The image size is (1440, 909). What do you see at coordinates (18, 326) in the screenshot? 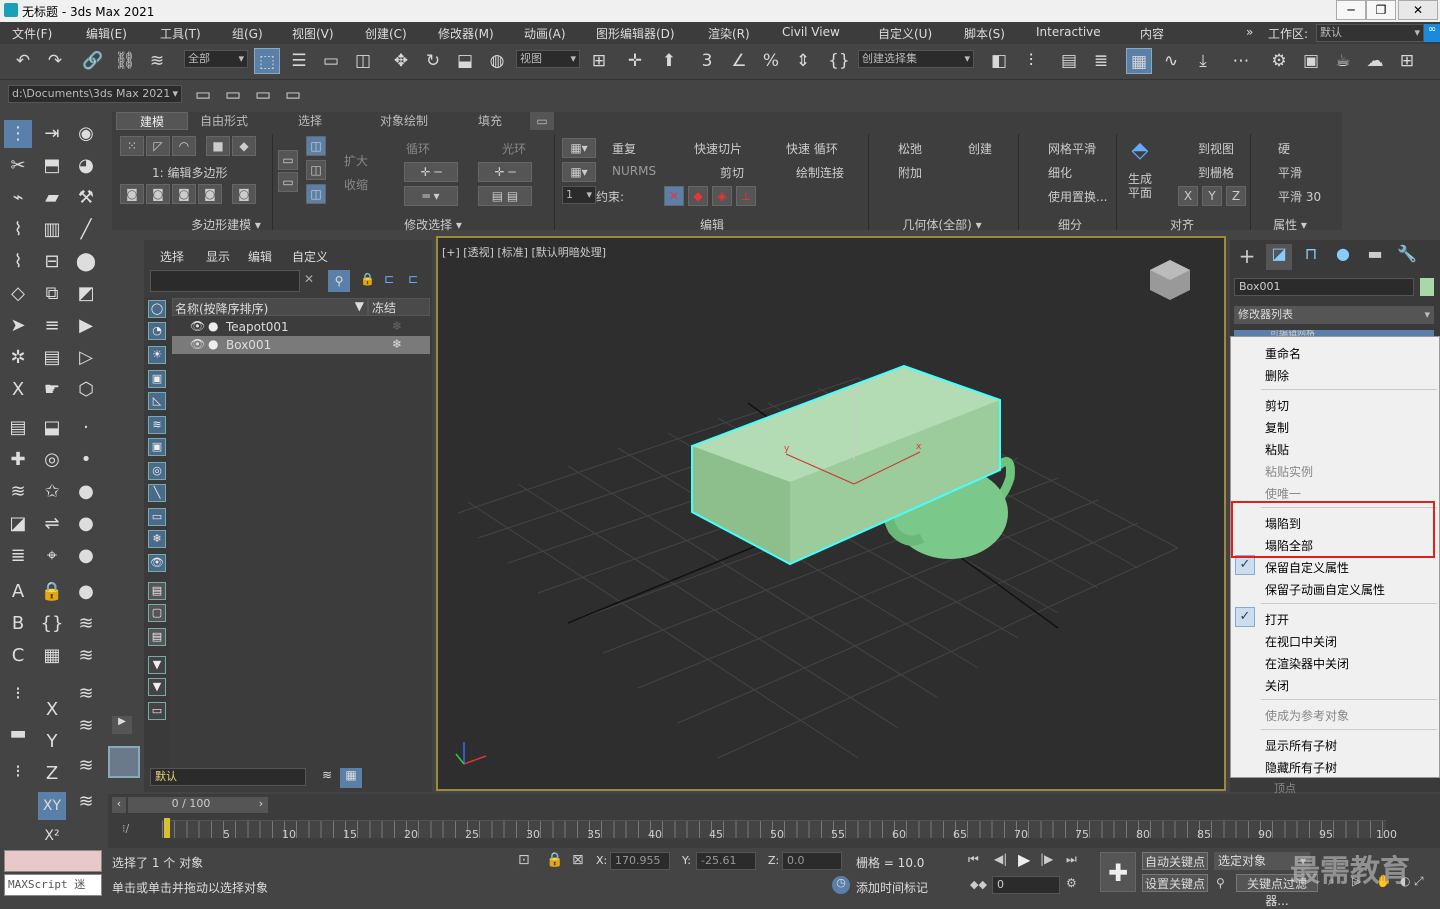
I see `cursor-icon: ➤` at bounding box center [18, 326].